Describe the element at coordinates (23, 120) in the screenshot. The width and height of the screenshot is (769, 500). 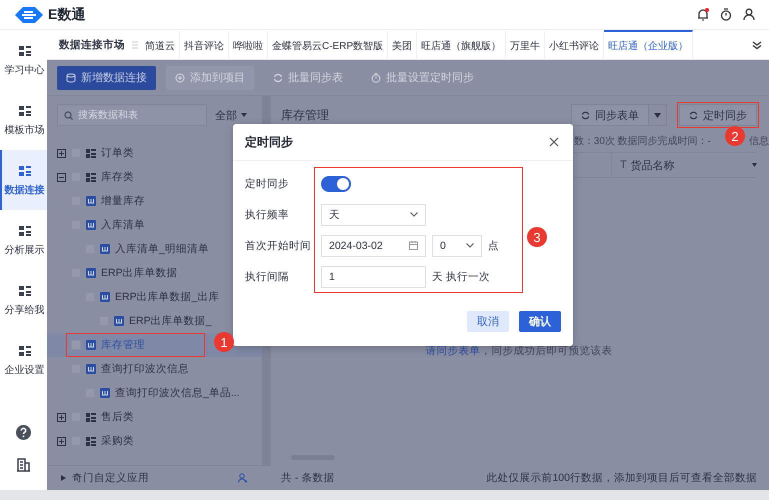
I see `sidebar-item: 模板市场` at that location.